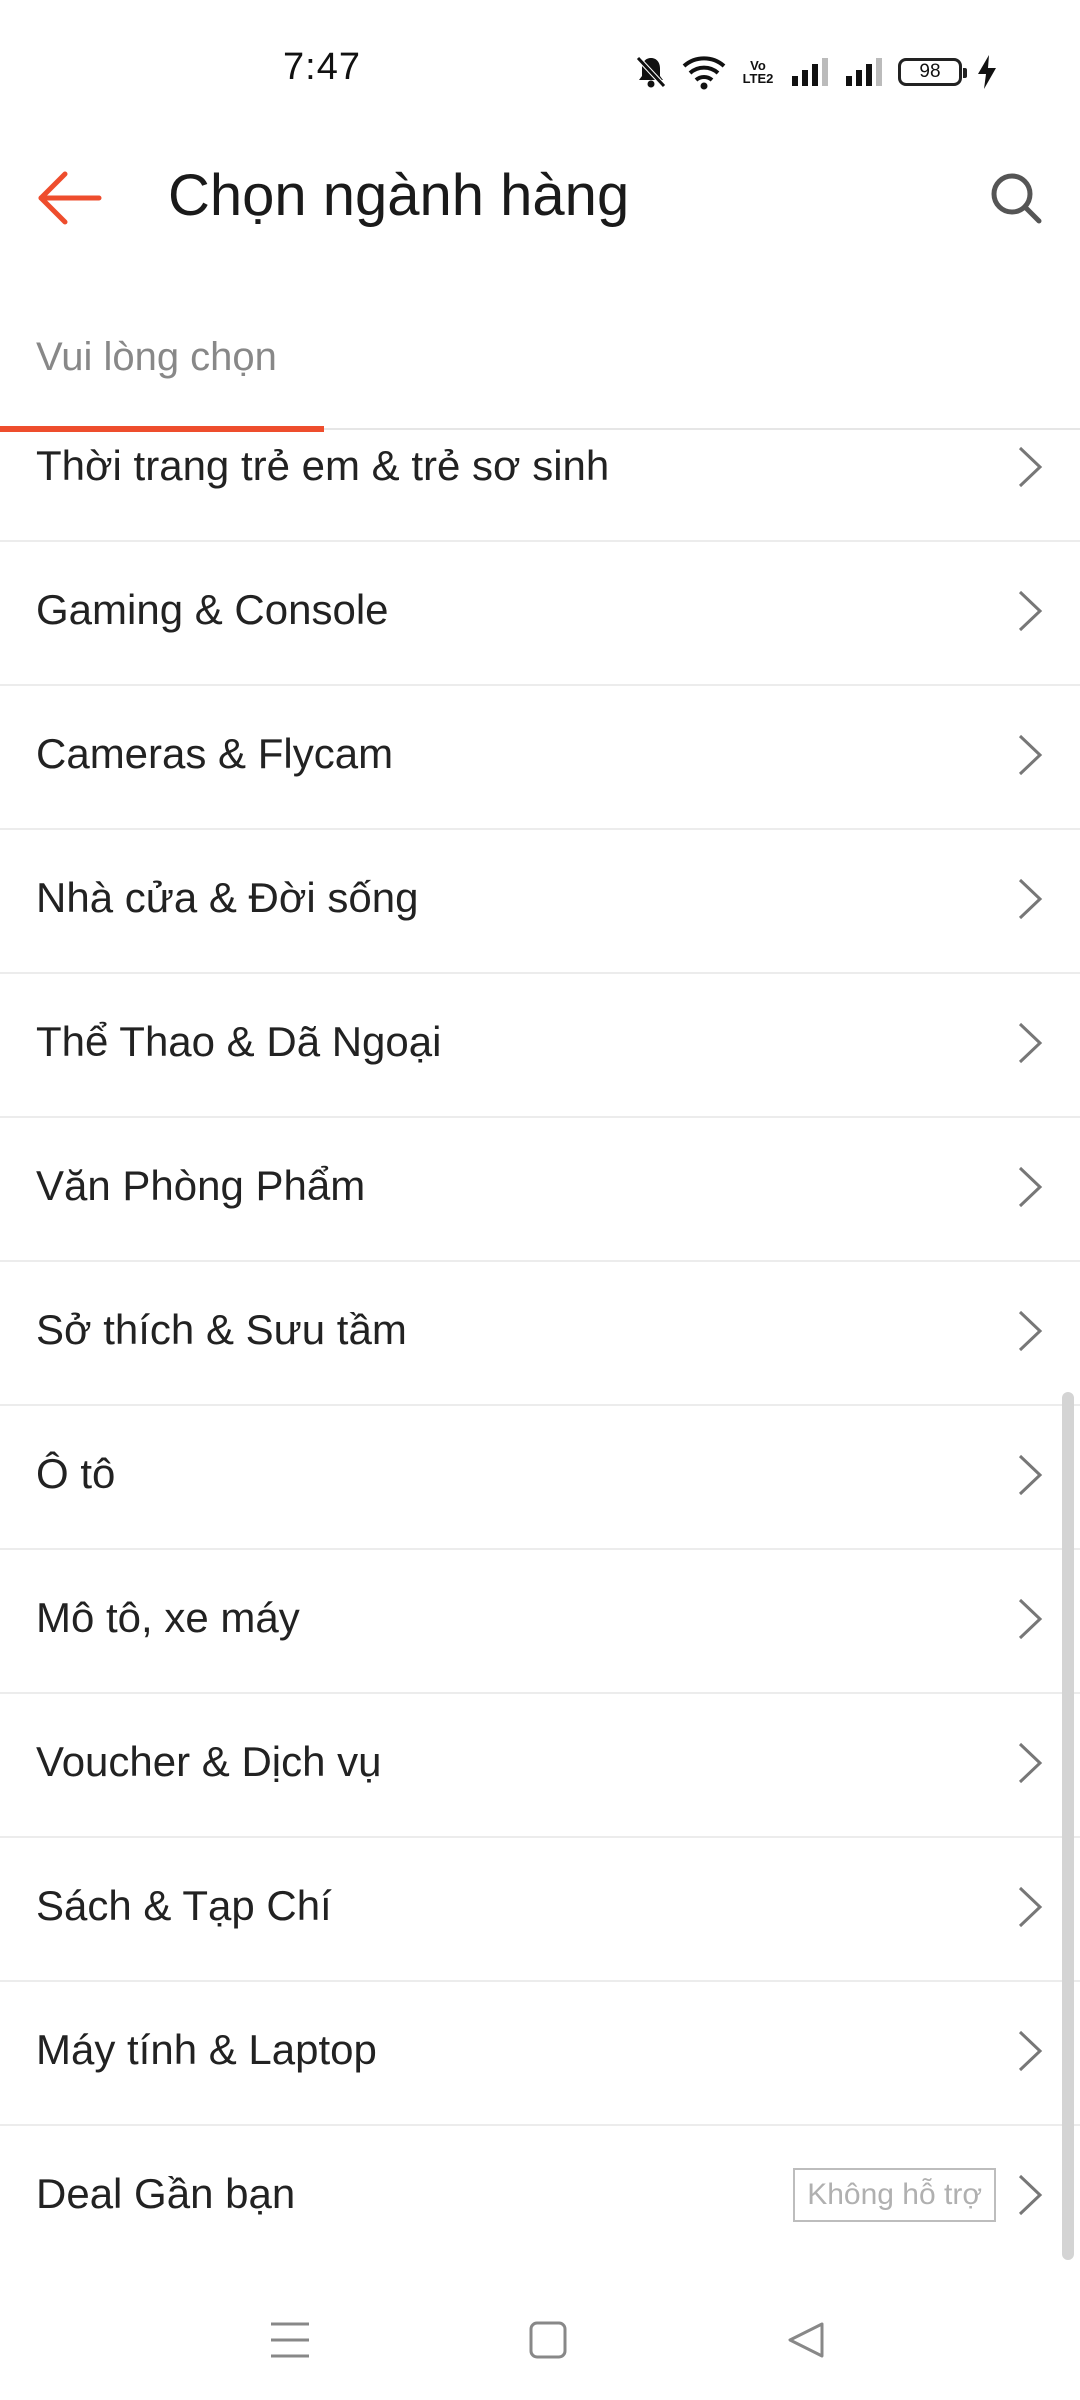 This screenshot has width=1080, height=2400. I want to click on tab-select-prompt: Vui lòng chọn, so click(162, 366).